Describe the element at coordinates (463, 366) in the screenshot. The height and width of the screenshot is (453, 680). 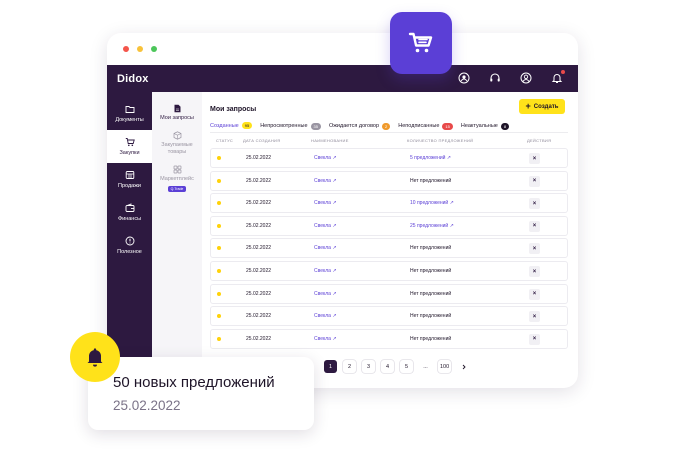
I see `next-page-icon` at that location.